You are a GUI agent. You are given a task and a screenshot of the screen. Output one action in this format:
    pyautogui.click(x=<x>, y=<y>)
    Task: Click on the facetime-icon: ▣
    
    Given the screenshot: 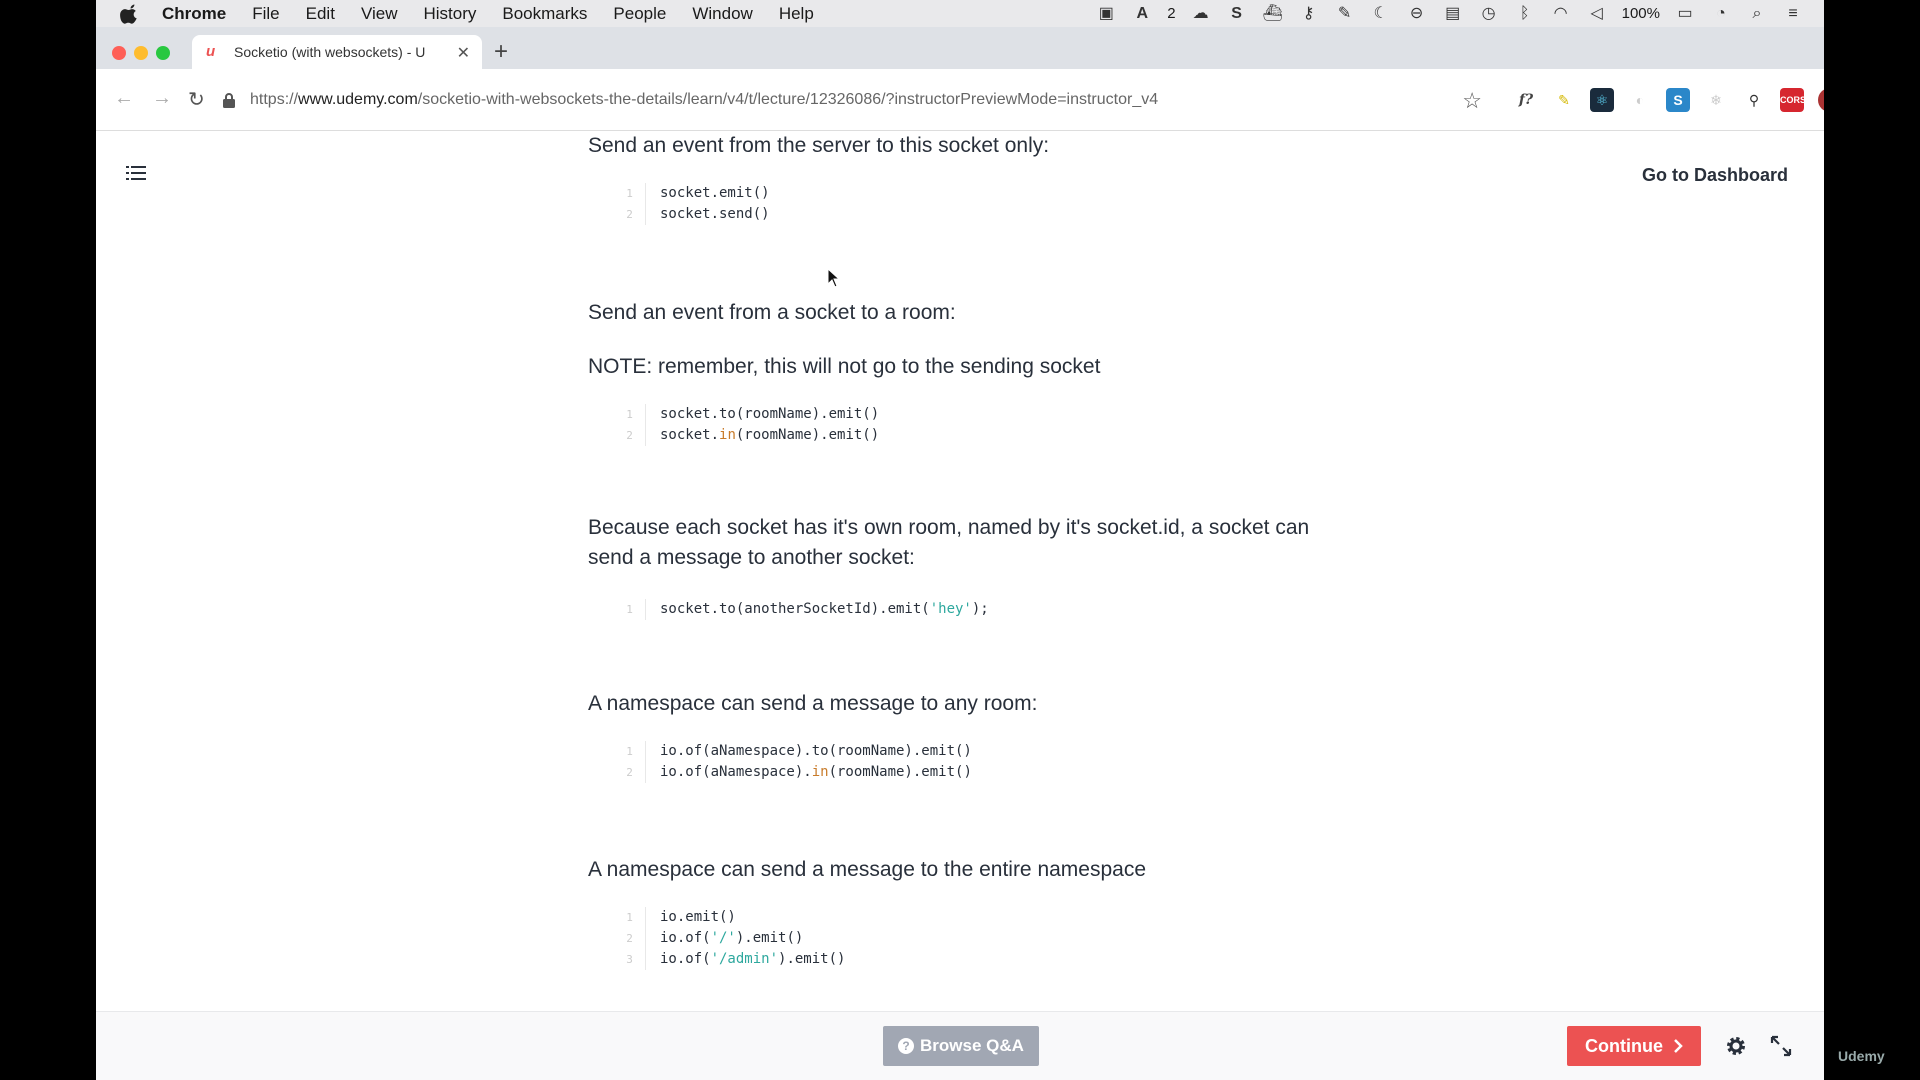 What is the action you would take?
    pyautogui.click(x=1106, y=14)
    